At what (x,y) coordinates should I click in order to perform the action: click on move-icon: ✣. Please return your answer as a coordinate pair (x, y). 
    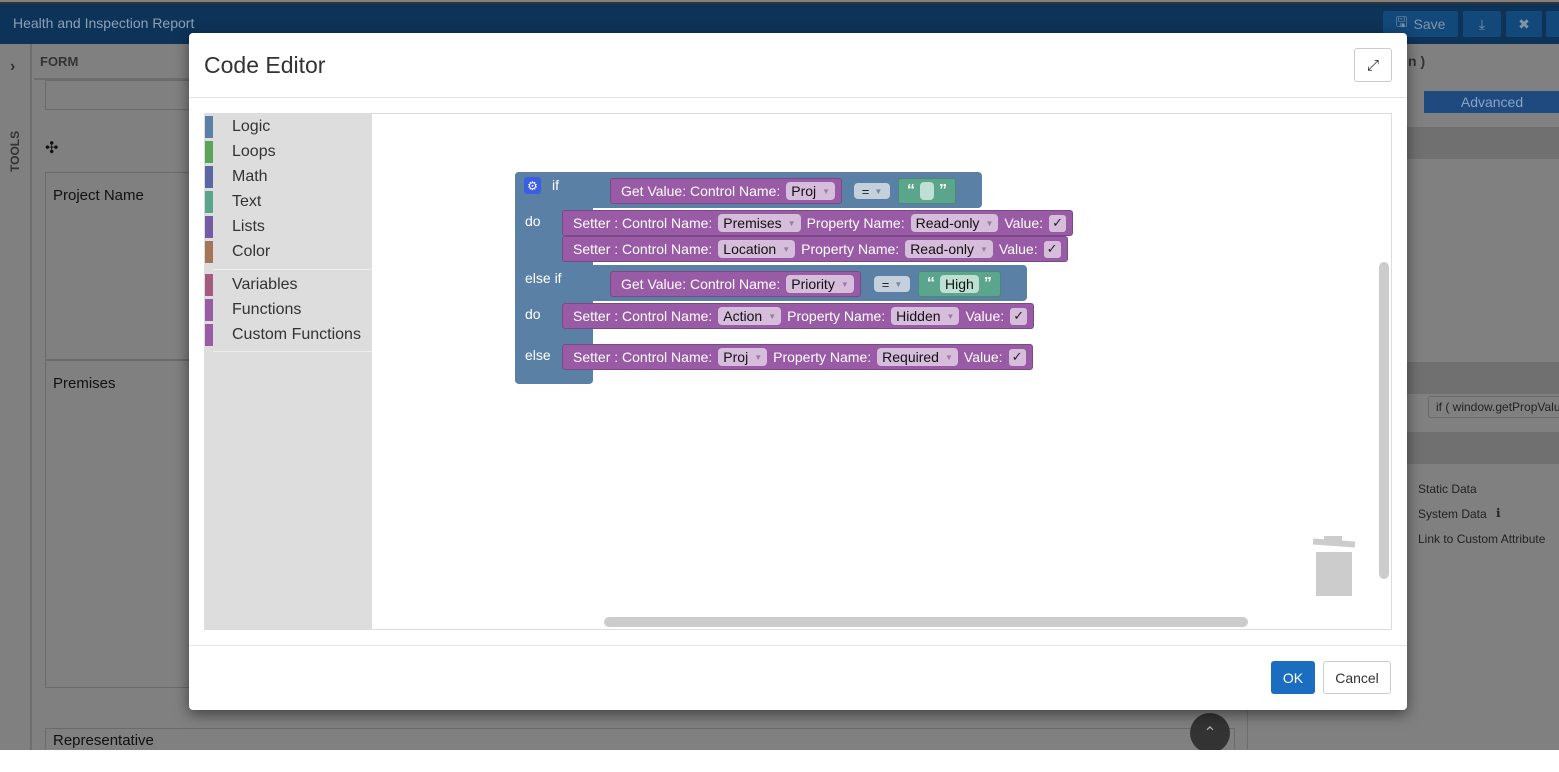
    Looking at the image, I should click on (51, 148).